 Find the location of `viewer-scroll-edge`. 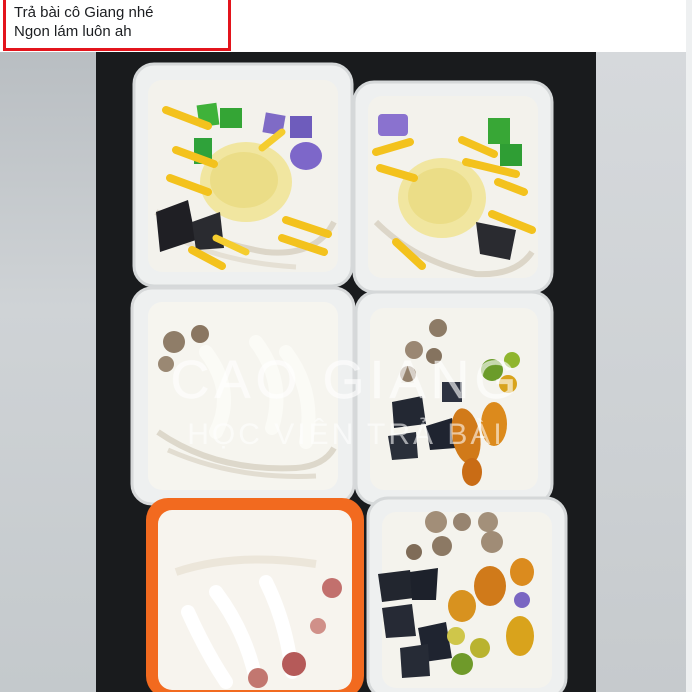

viewer-scroll-edge is located at coordinates (689, 346).